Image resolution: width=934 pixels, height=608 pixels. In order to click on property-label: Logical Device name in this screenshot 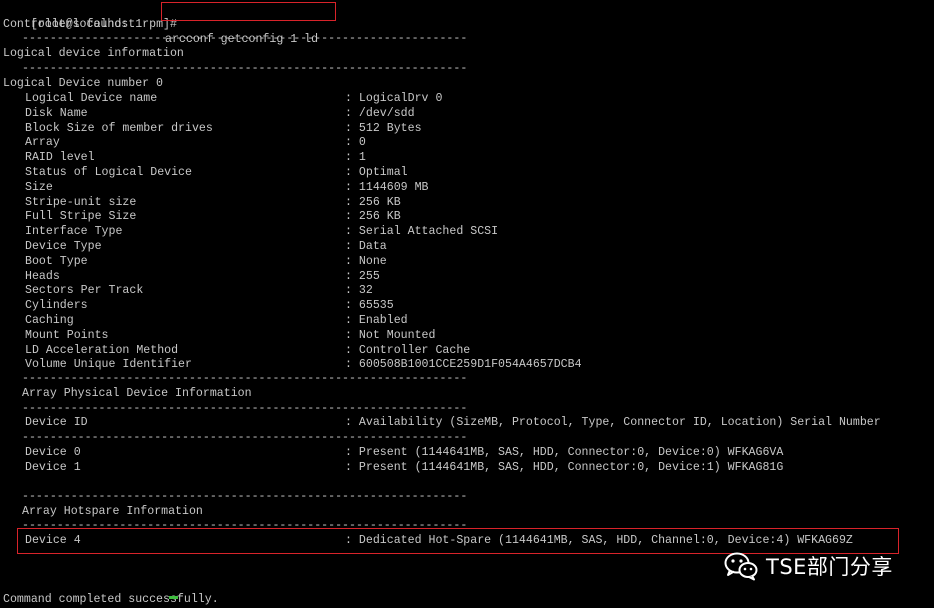, I will do `click(91, 98)`.